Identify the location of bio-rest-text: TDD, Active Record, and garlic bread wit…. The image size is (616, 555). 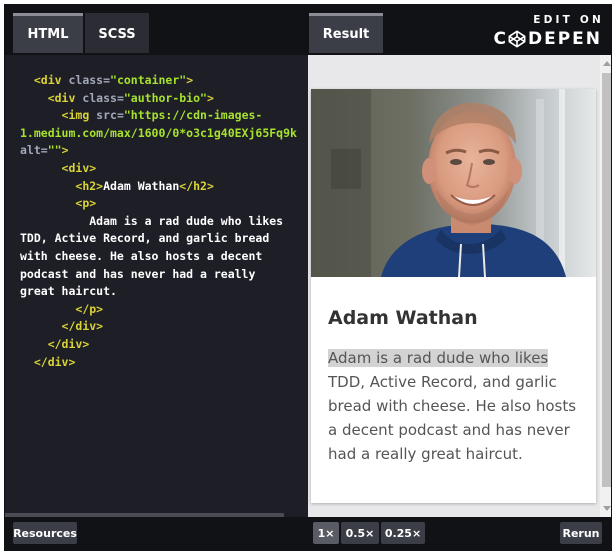
(452, 418).